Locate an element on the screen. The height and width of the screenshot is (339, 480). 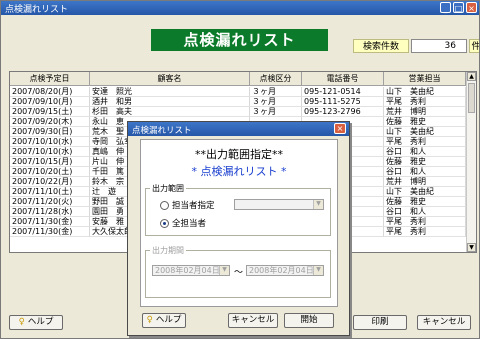
radio-staff-icon is located at coordinates (164, 205).